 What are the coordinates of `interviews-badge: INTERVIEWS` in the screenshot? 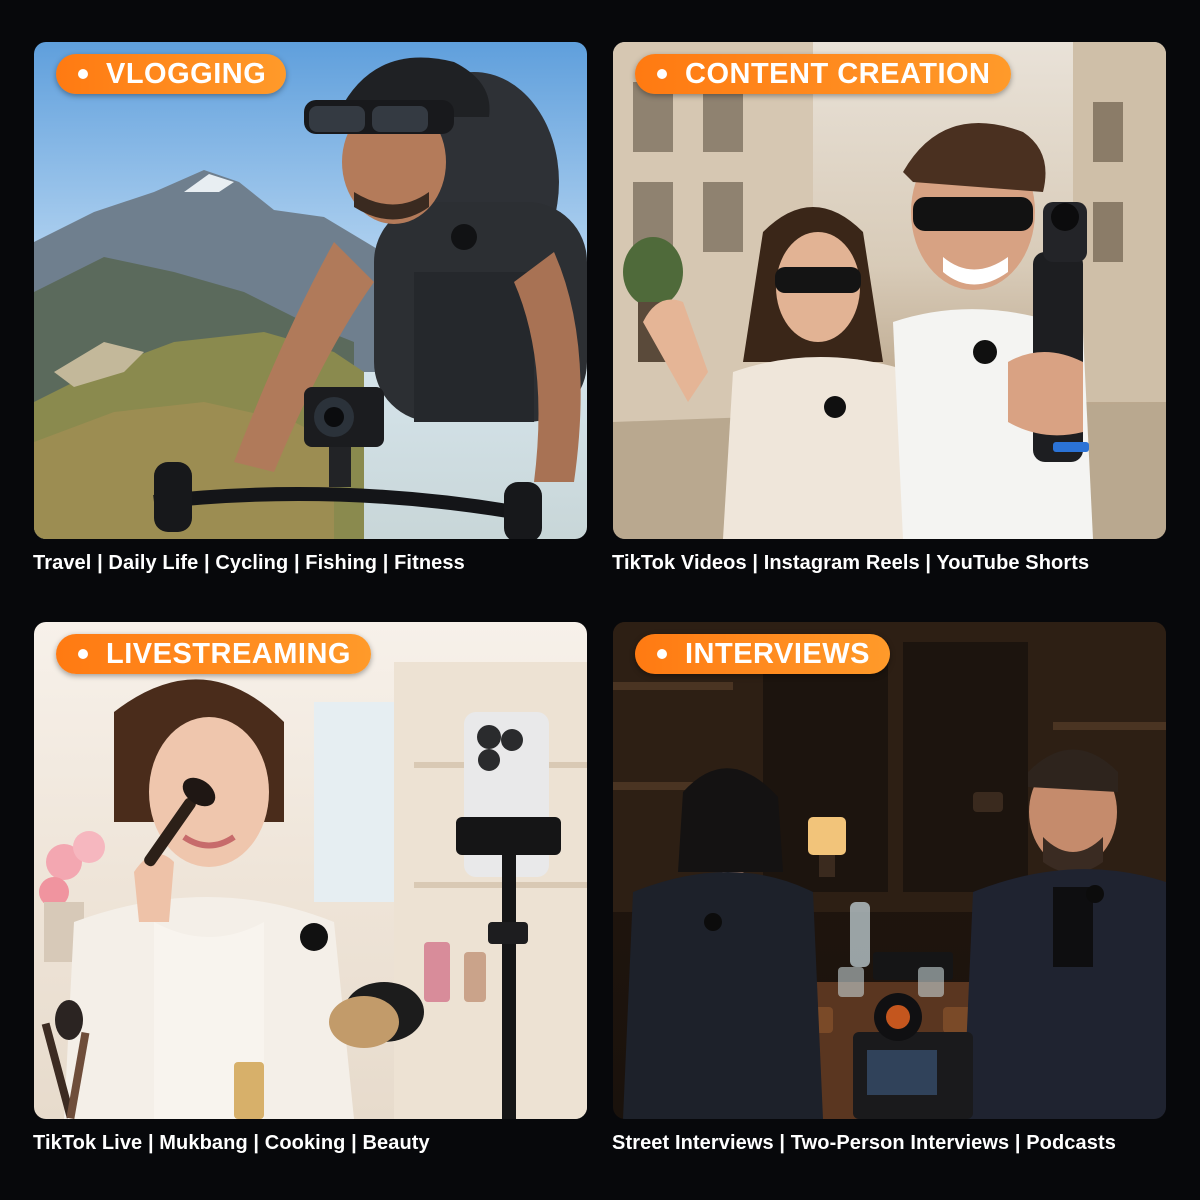 It's located at (762, 654).